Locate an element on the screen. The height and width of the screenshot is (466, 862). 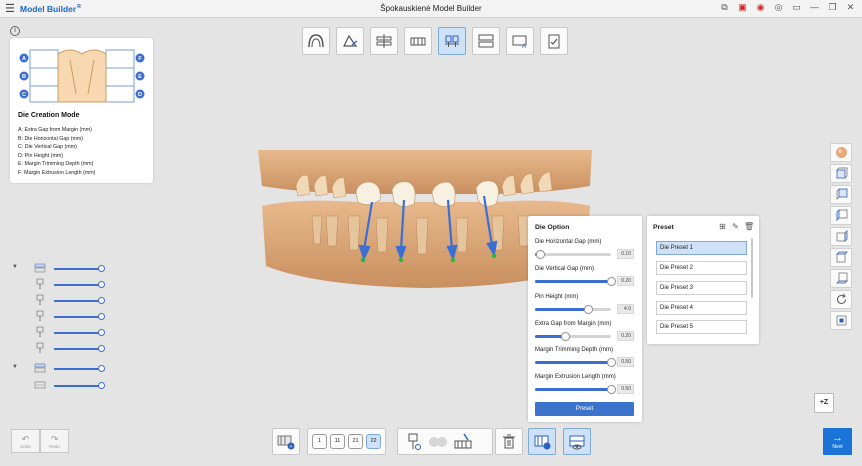
rotate-button is located at coordinates (841, 299).